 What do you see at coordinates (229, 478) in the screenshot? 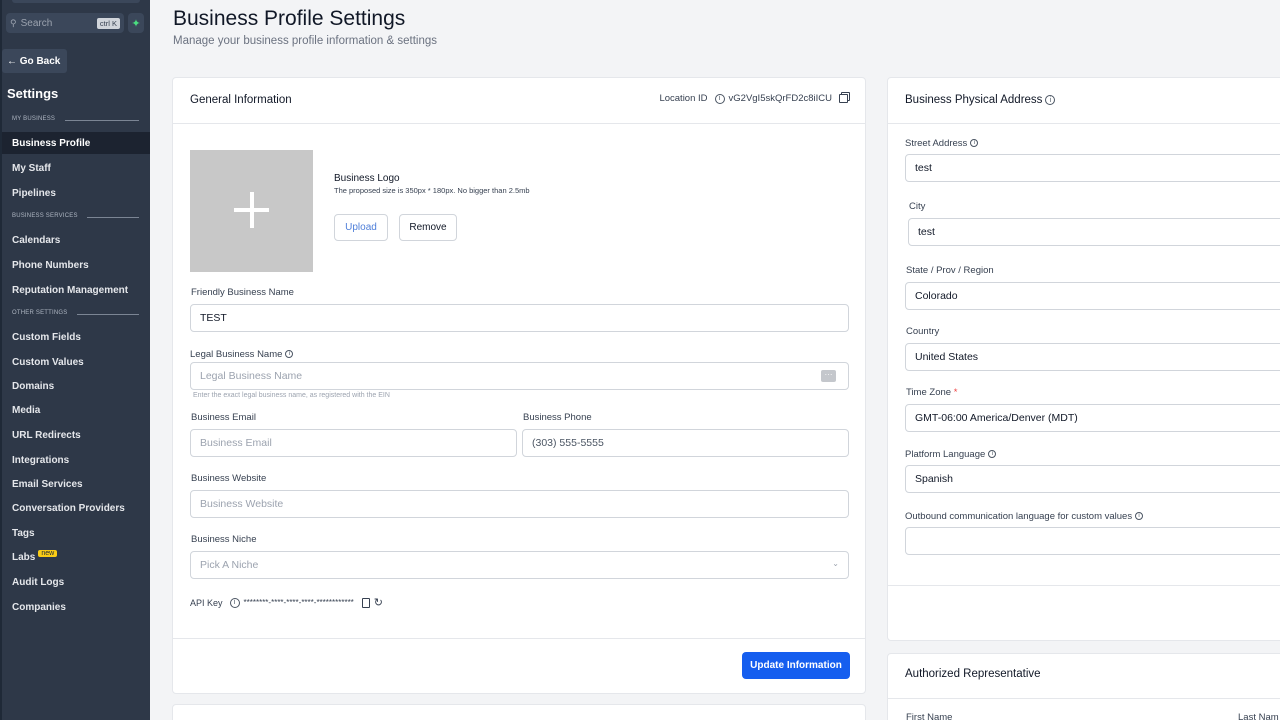
I see `website-label: Business Website` at bounding box center [229, 478].